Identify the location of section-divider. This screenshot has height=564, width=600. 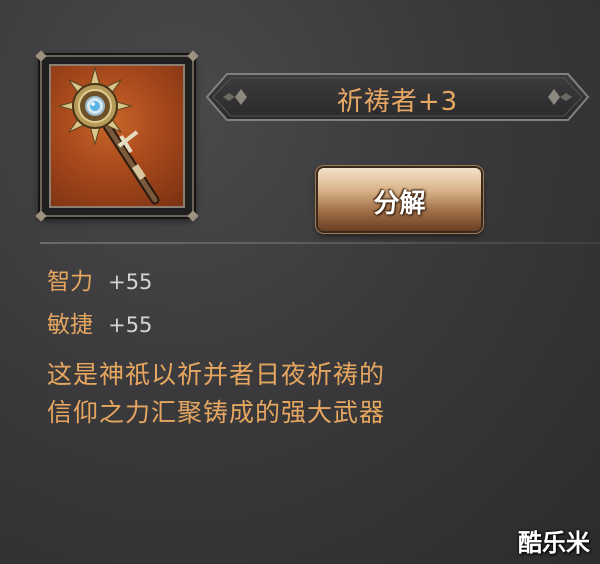
(320, 243).